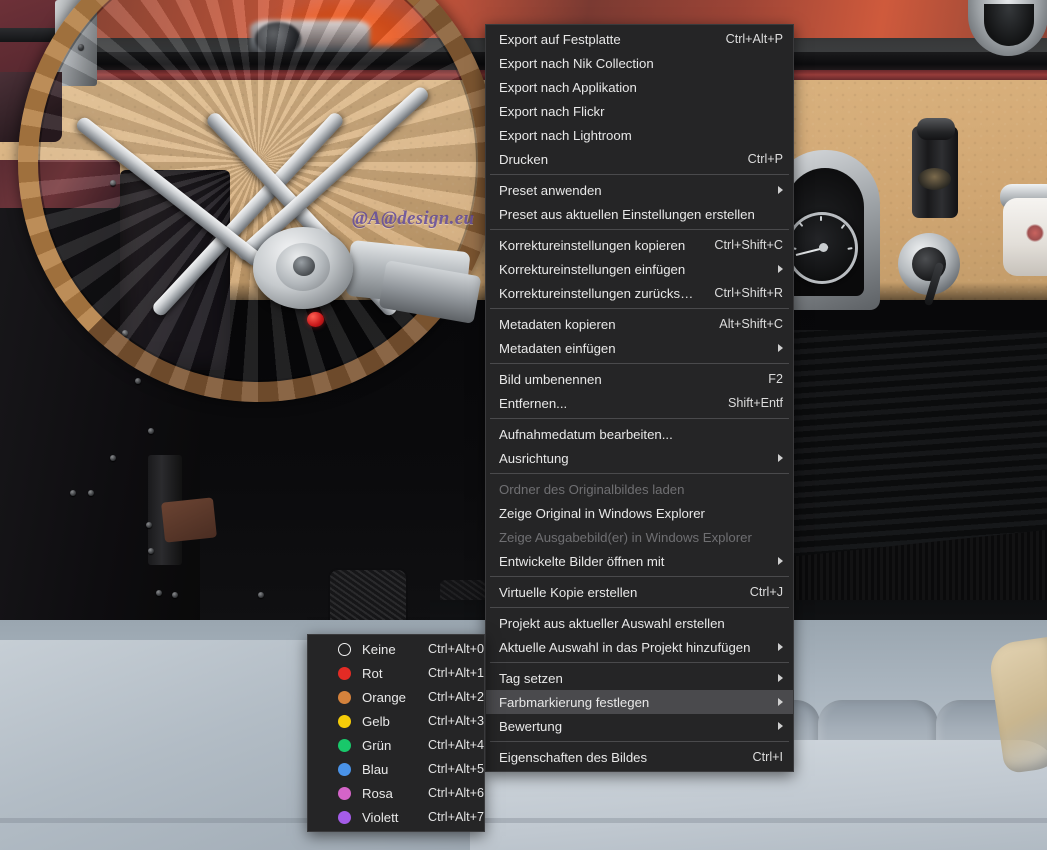  Describe the element at coordinates (456, 697) in the screenshot. I see `color-label-shortcut: Ctrl+Alt+2` at that location.